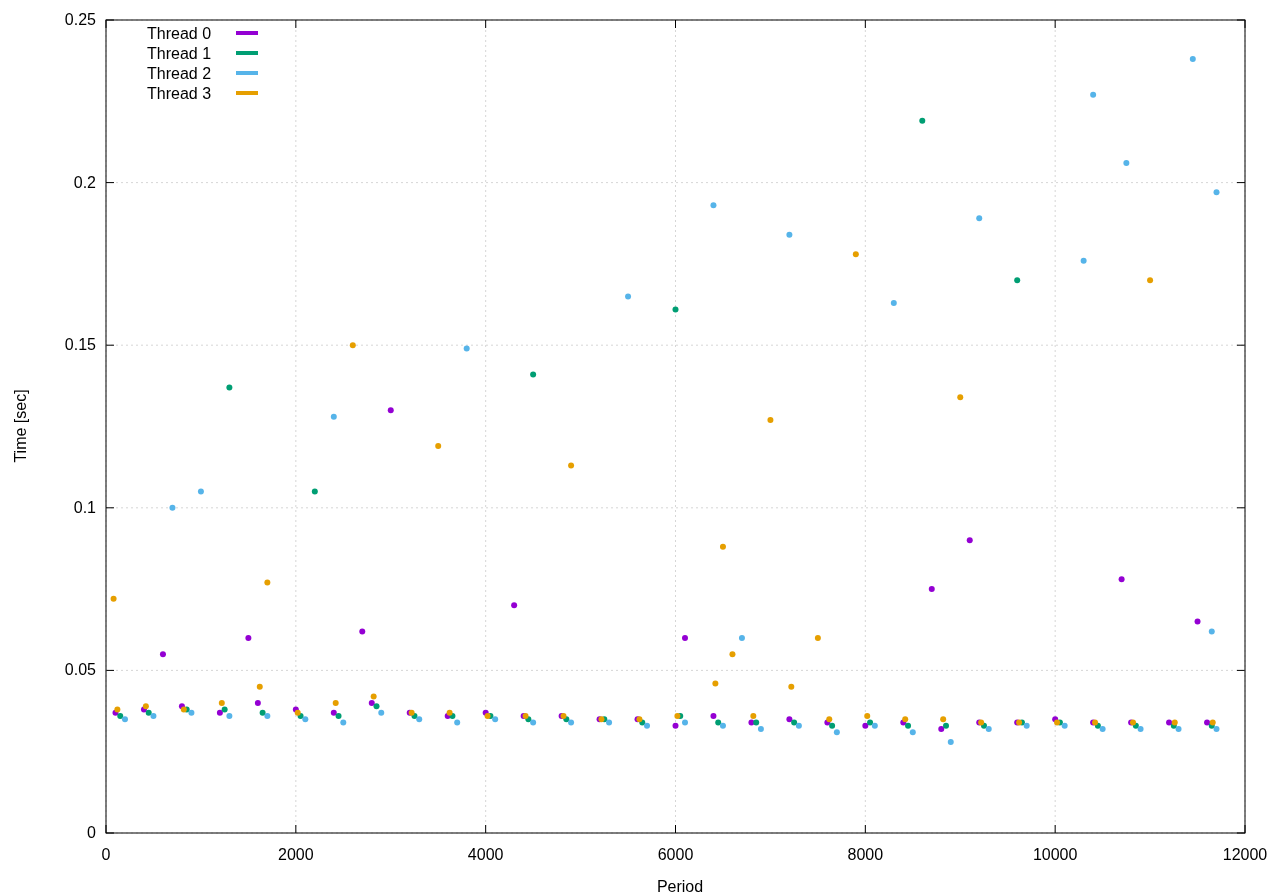  I want to click on y-tick-label: 0.05, so click(80, 670).